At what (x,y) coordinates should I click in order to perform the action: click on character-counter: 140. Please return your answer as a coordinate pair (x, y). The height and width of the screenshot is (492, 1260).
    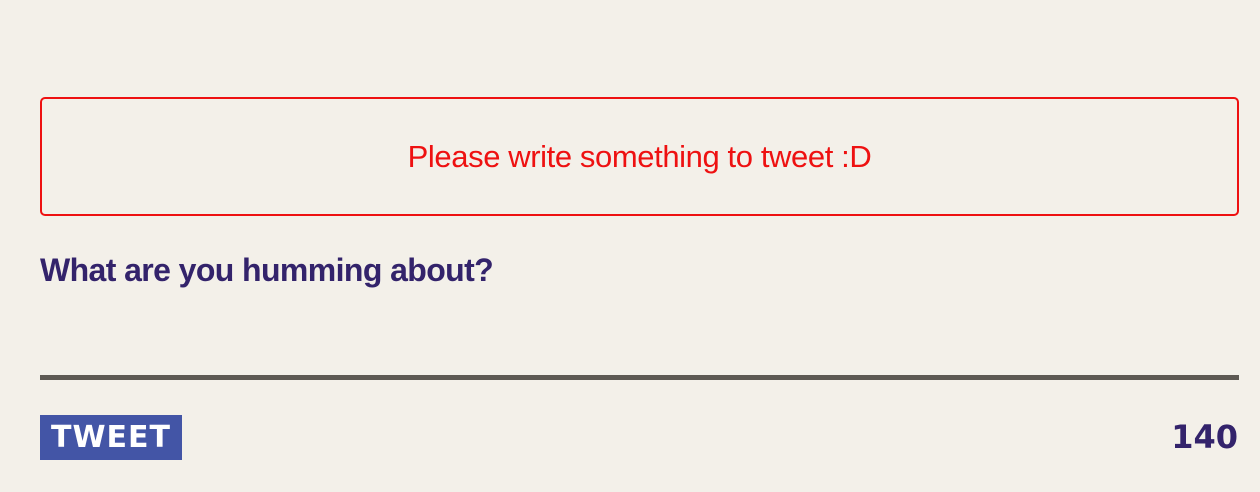
    Looking at the image, I should click on (1204, 437).